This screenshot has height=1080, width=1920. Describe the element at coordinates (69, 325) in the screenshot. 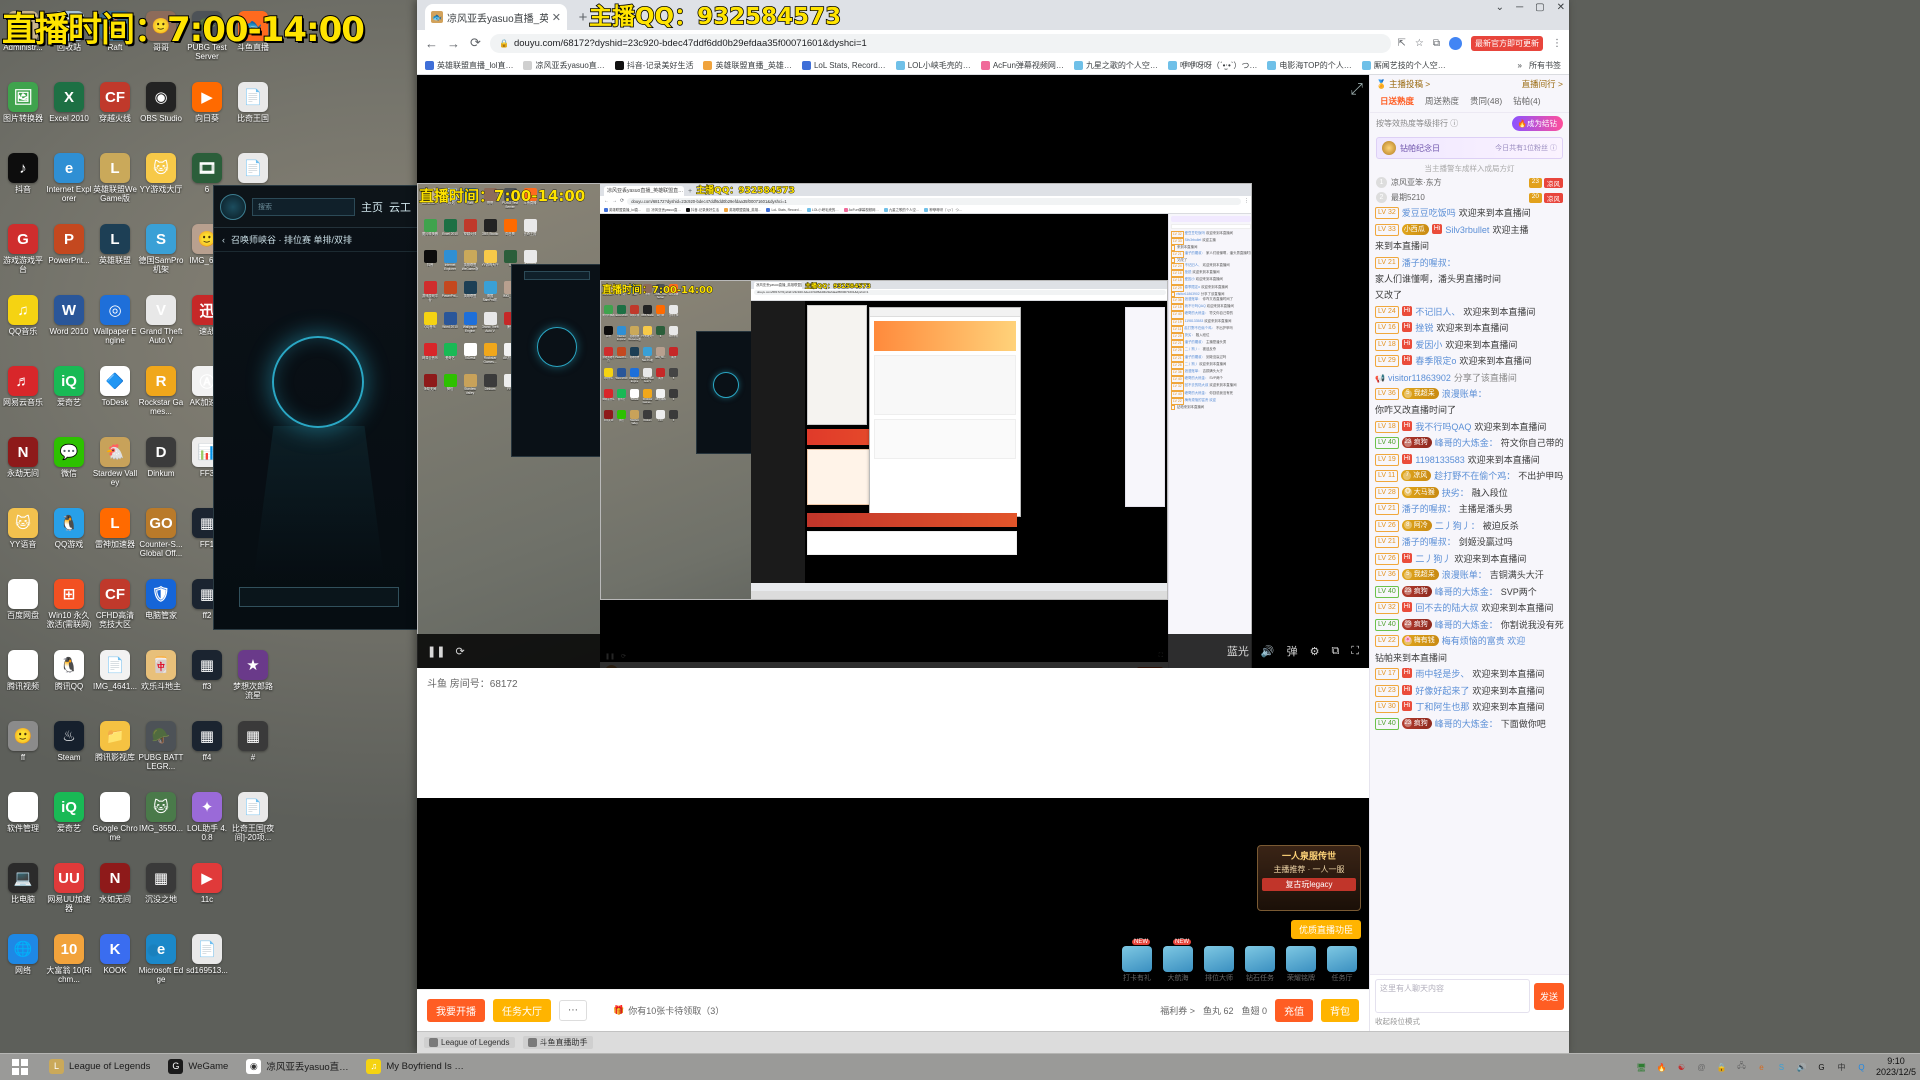

I see `desktop-icon: W Word 2010` at that location.